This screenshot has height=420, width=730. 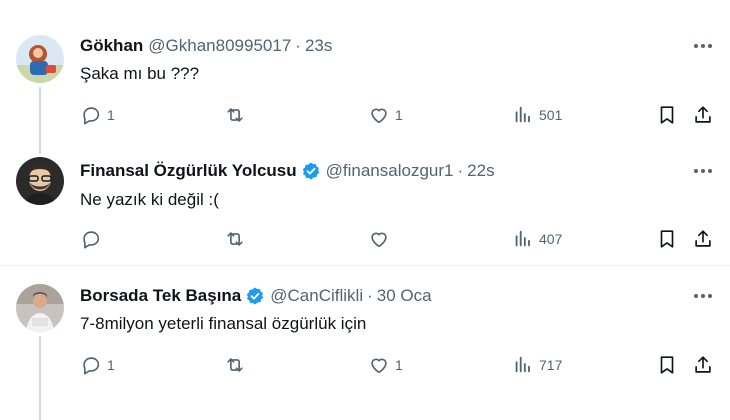 I want to click on timestamp: 30 Oca, so click(x=404, y=296).